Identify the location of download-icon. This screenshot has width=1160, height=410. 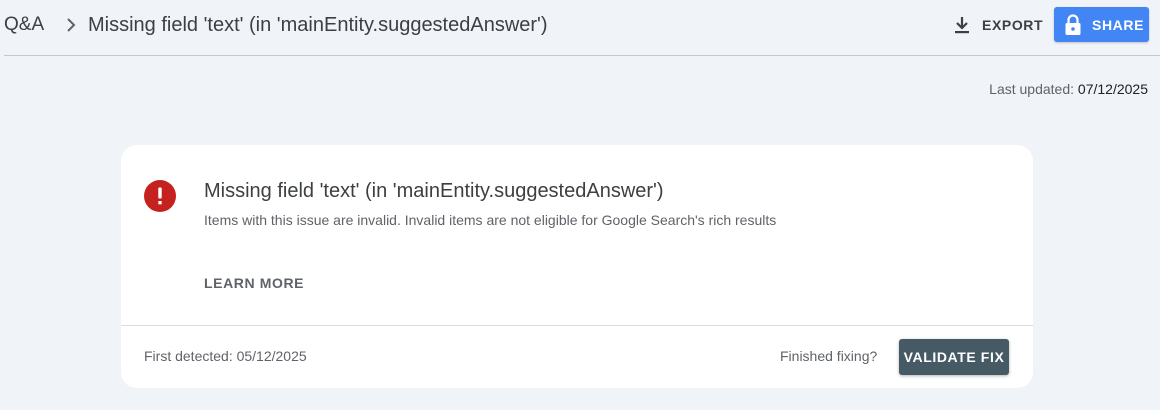
(962, 25).